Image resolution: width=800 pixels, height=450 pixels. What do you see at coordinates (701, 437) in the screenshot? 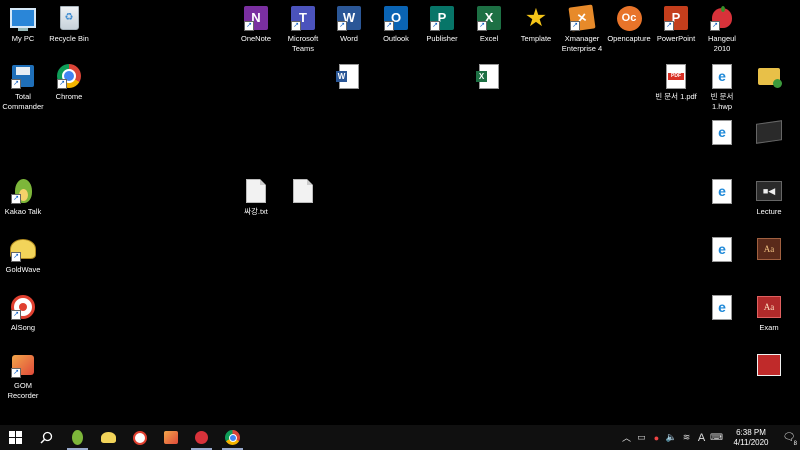
I see `ime-indicator: A` at bounding box center [701, 437].